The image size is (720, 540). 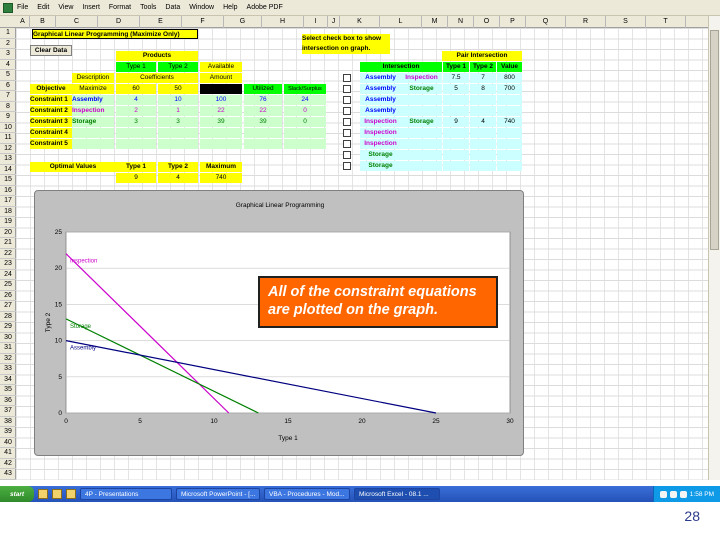 What do you see at coordinates (66, 421) in the screenshot?
I see `x-tick-label: 0` at bounding box center [66, 421].